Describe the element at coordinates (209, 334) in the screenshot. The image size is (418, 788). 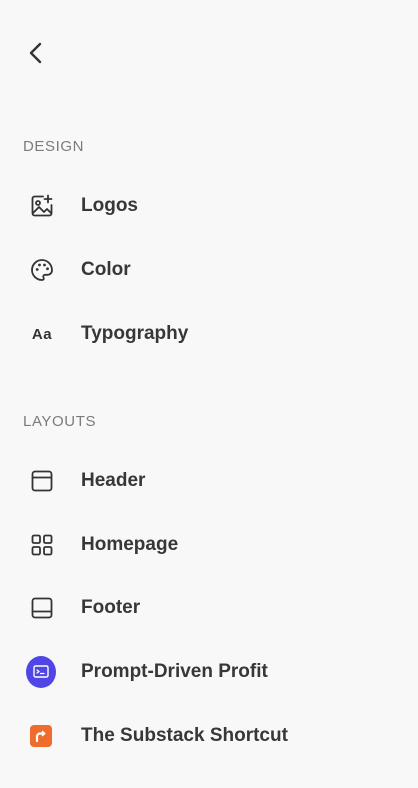
I see `nav-item-typography: Aa Typography` at that location.